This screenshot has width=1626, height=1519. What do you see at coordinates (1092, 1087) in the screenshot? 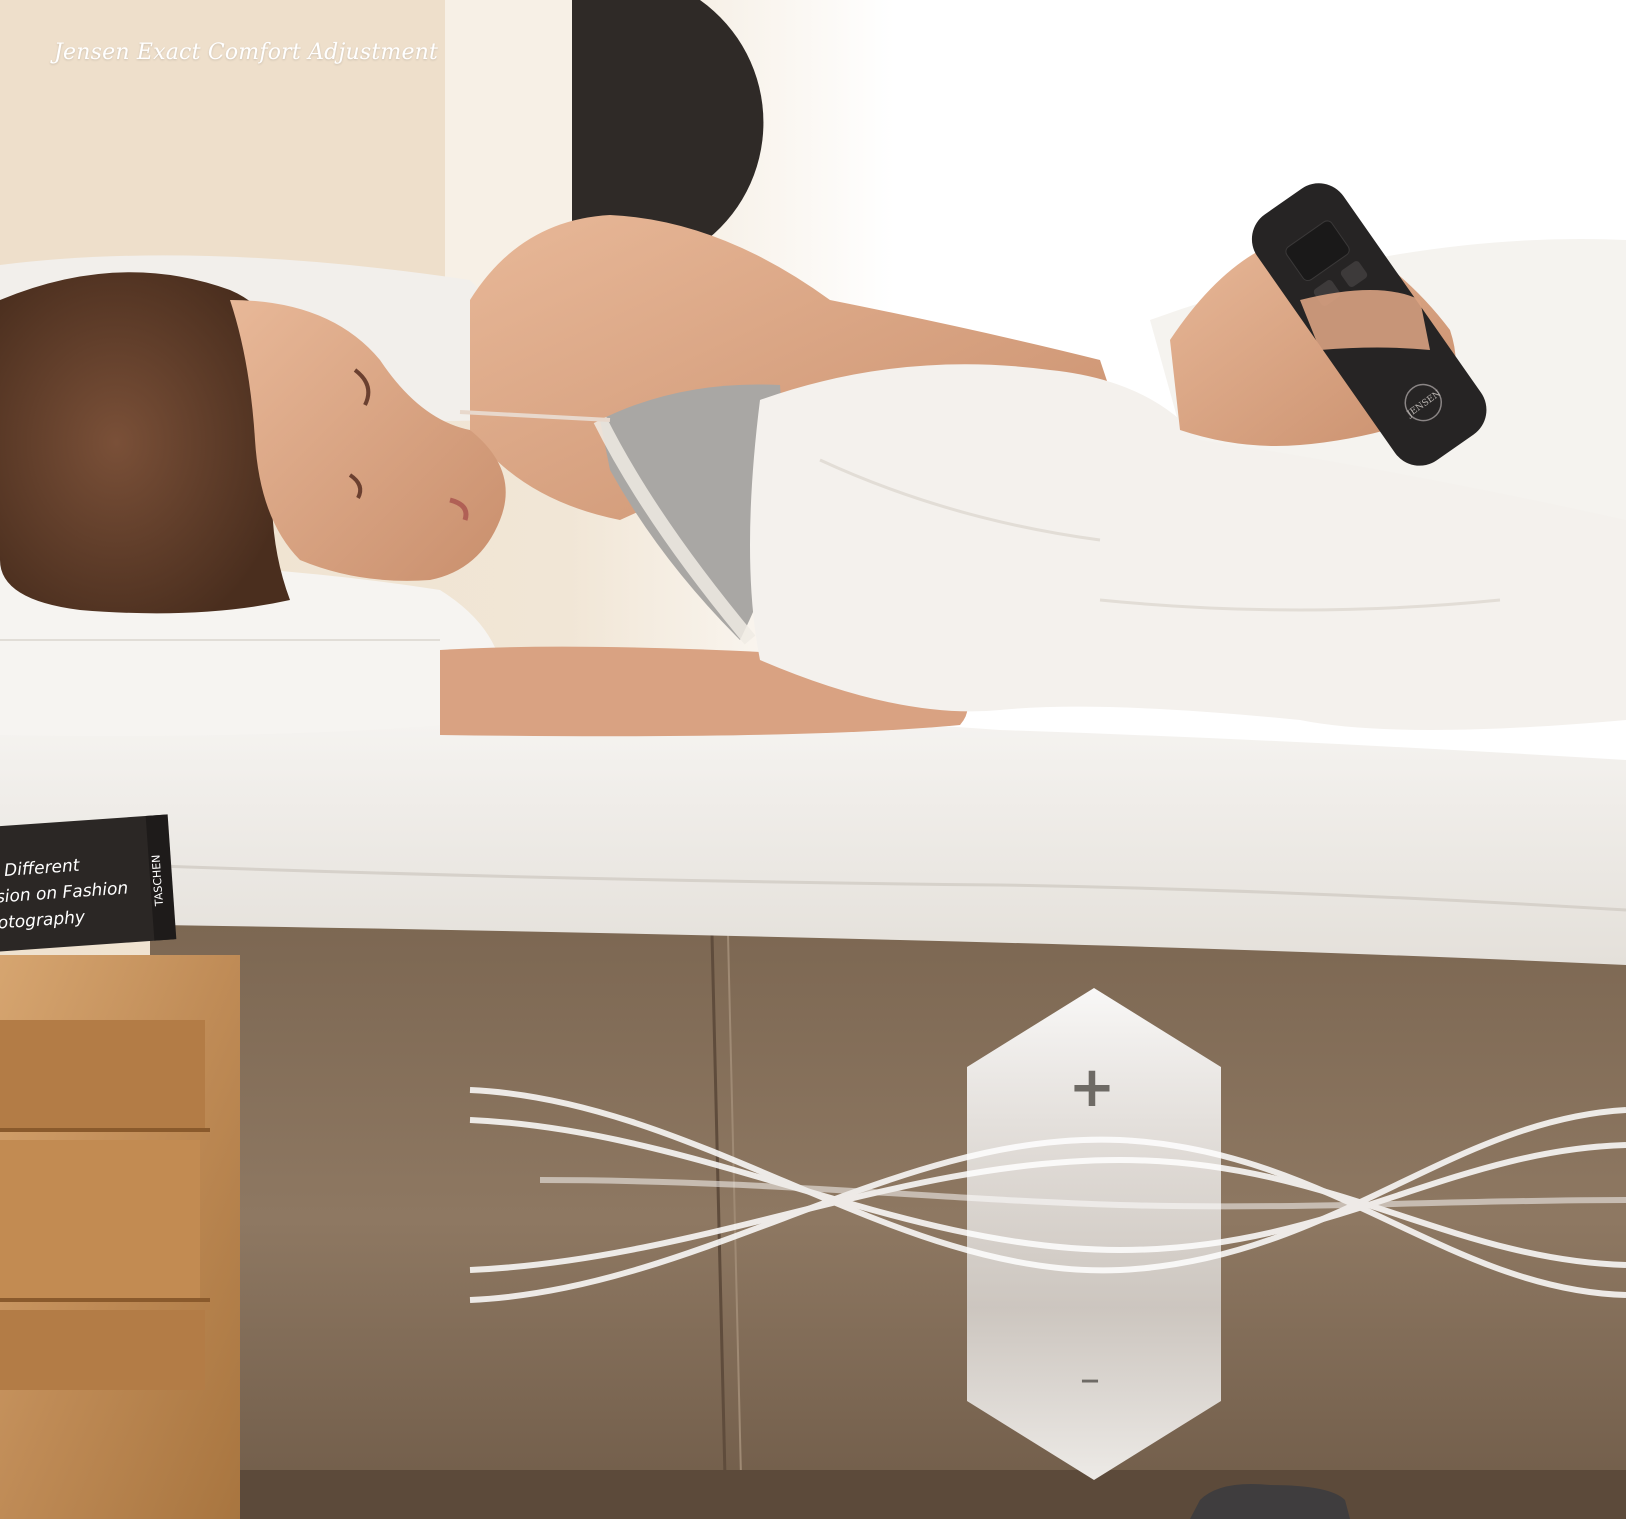
I see `plus-icon: +` at bounding box center [1092, 1087].